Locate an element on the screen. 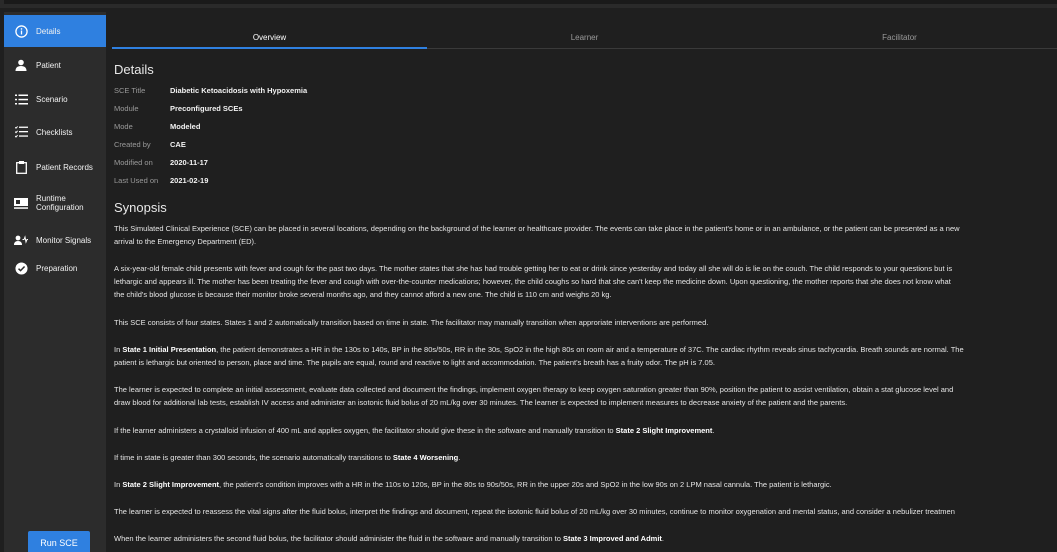 The width and height of the screenshot is (1057, 552). detail-value: Preconfigured SCEs is located at coordinates (206, 108).